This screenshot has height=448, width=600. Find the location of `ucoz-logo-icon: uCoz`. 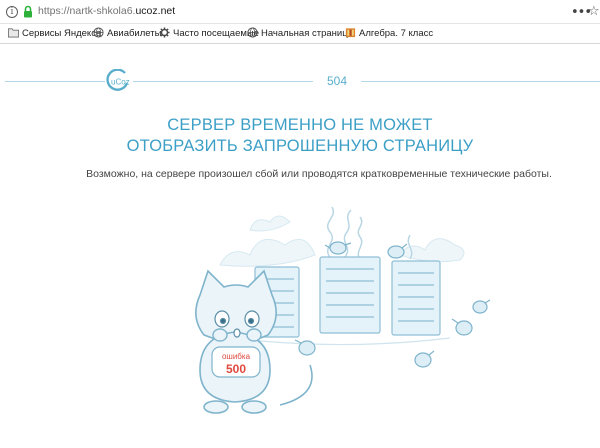

ucoz-logo-icon: uCoz is located at coordinates (118, 81).